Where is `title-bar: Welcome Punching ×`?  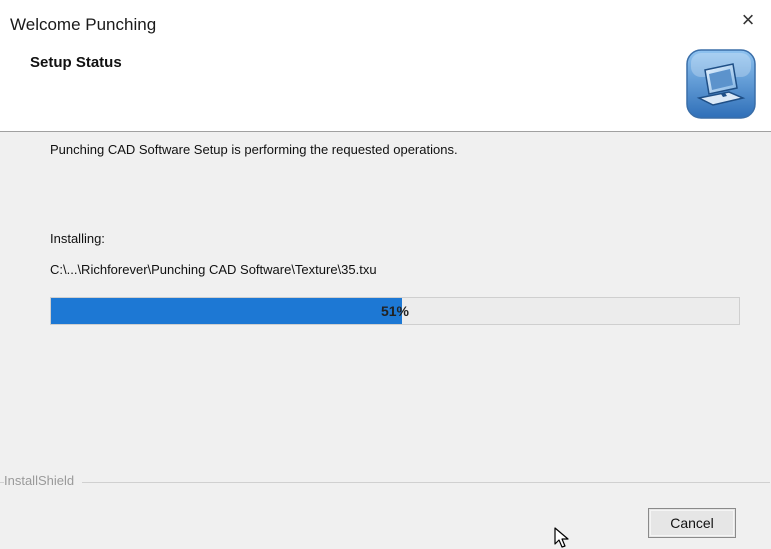 title-bar: Welcome Punching × is located at coordinates (385, 20).